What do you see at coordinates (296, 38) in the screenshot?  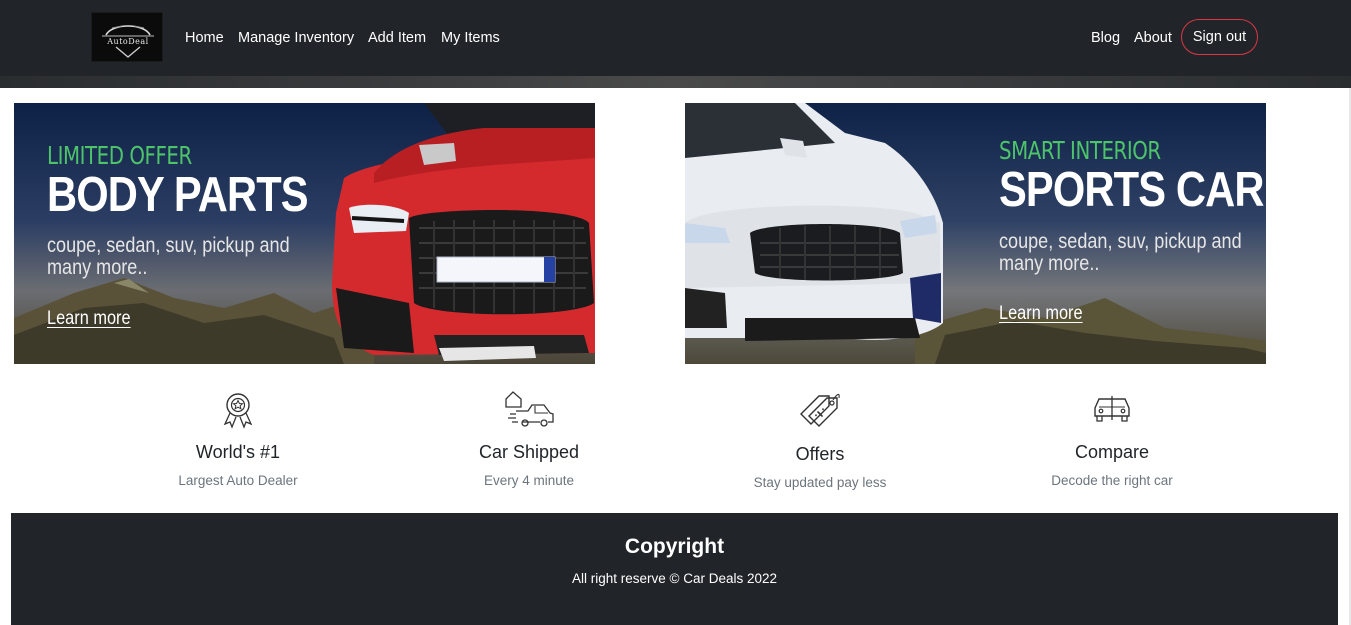 I see `nav-manage-inventory: Manage Inventory` at bounding box center [296, 38].